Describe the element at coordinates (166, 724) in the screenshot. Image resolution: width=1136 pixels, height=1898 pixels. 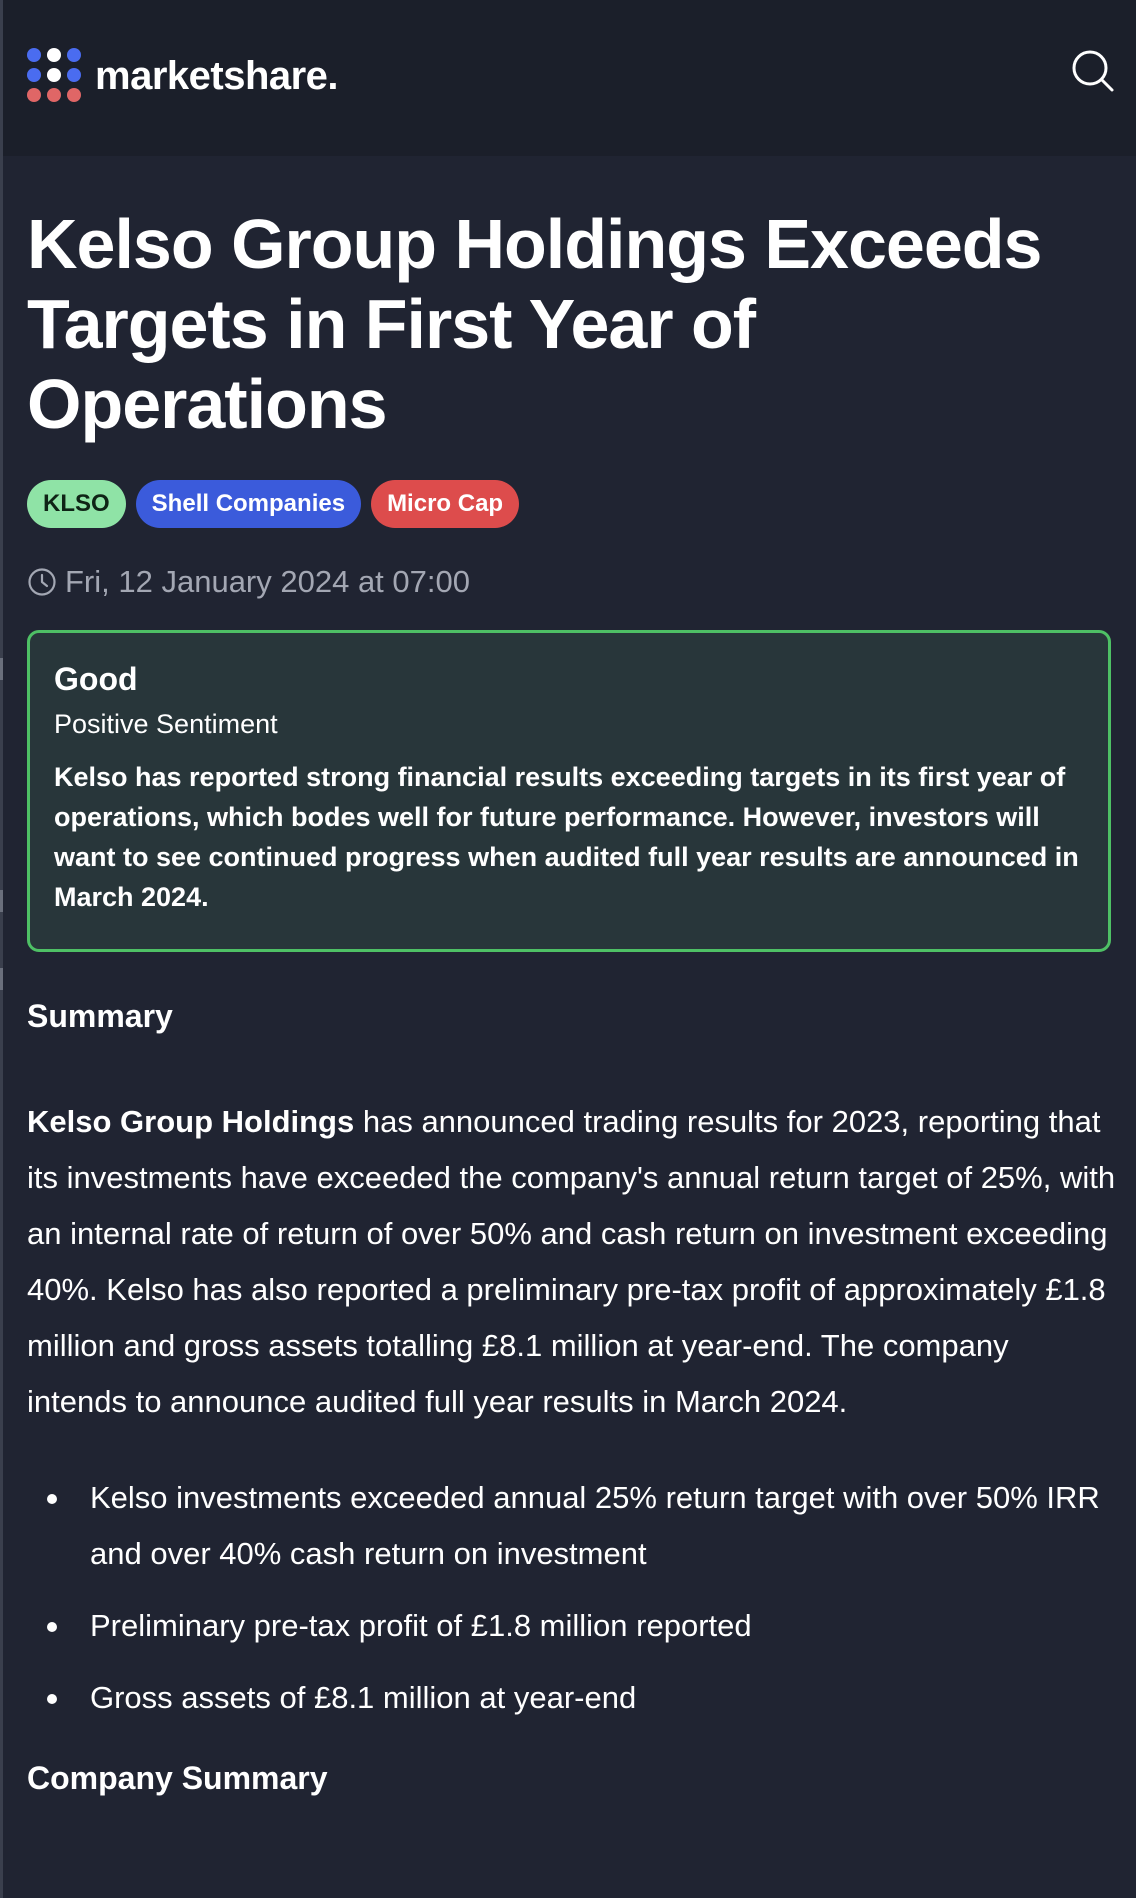
I see `sentiment-label: Positive Sentiment` at that location.